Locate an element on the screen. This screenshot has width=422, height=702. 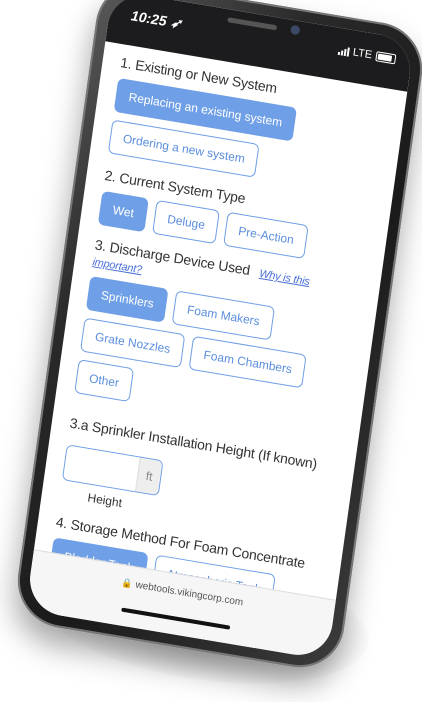
home-indicator is located at coordinates (176, 618).